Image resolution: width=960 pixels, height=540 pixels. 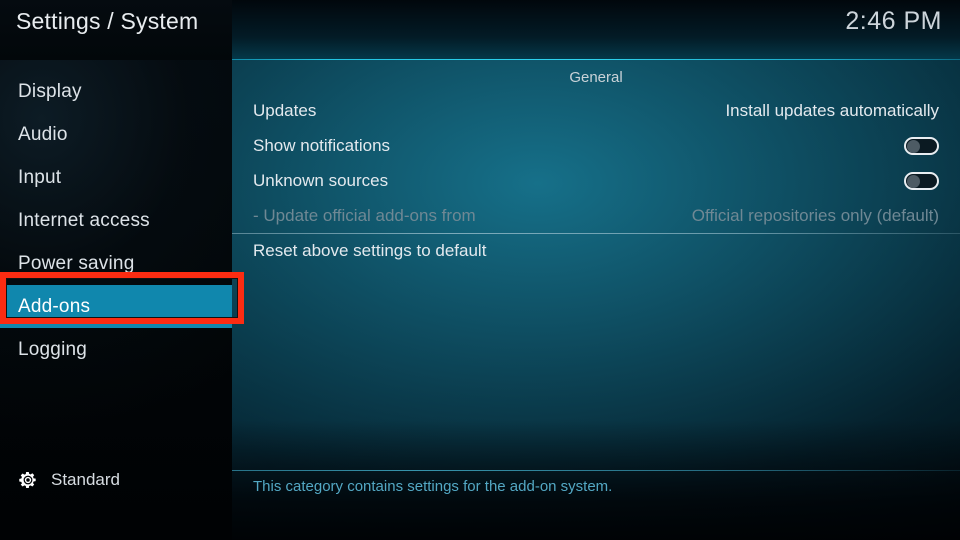 I want to click on setting-label: Updates, so click(x=285, y=110).